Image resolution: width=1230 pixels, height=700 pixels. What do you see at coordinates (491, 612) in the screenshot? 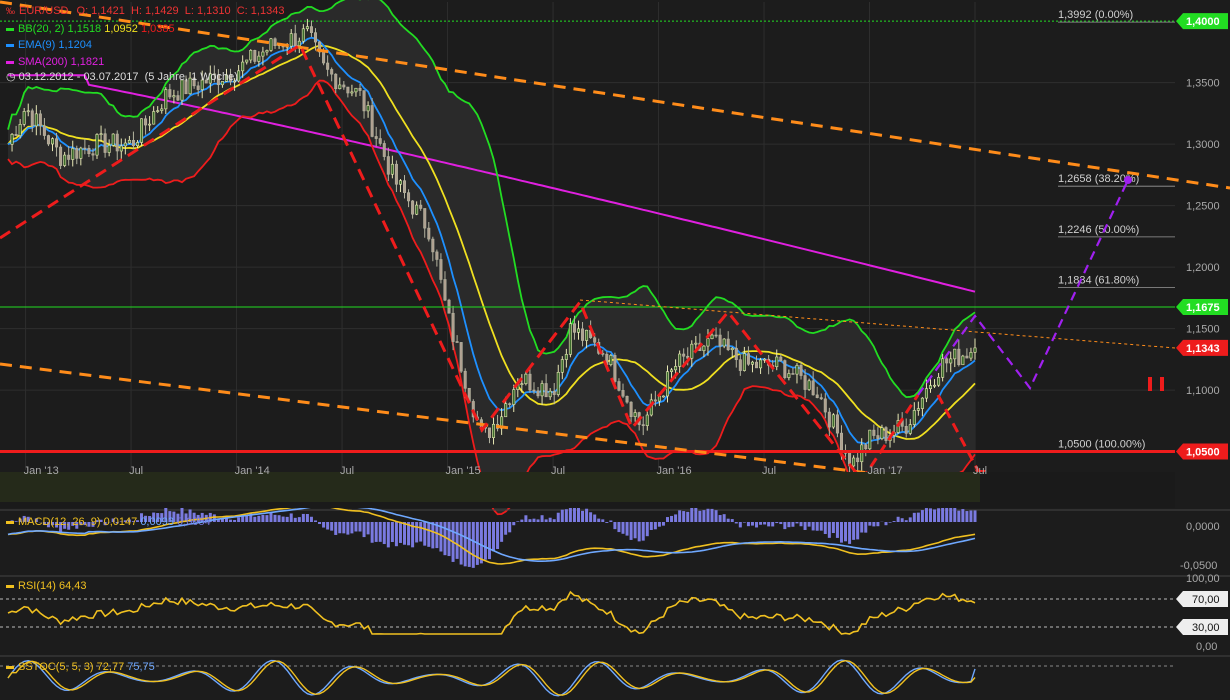
I see `rsi-line` at bounding box center [491, 612].